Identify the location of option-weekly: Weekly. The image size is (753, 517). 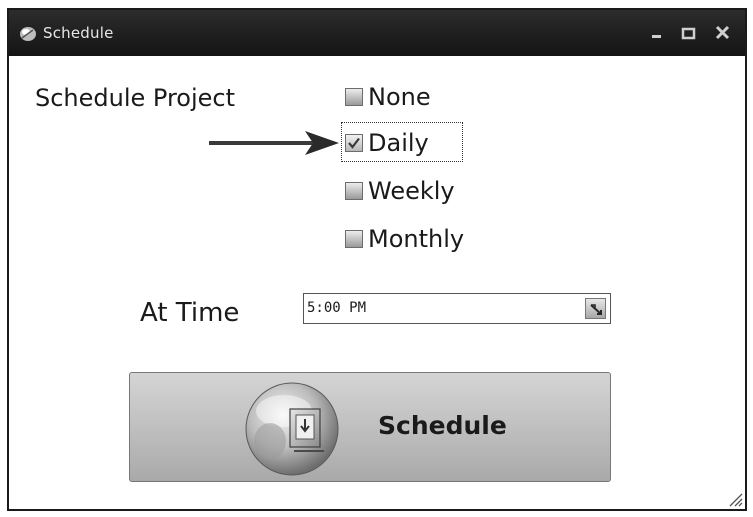
(400, 191).